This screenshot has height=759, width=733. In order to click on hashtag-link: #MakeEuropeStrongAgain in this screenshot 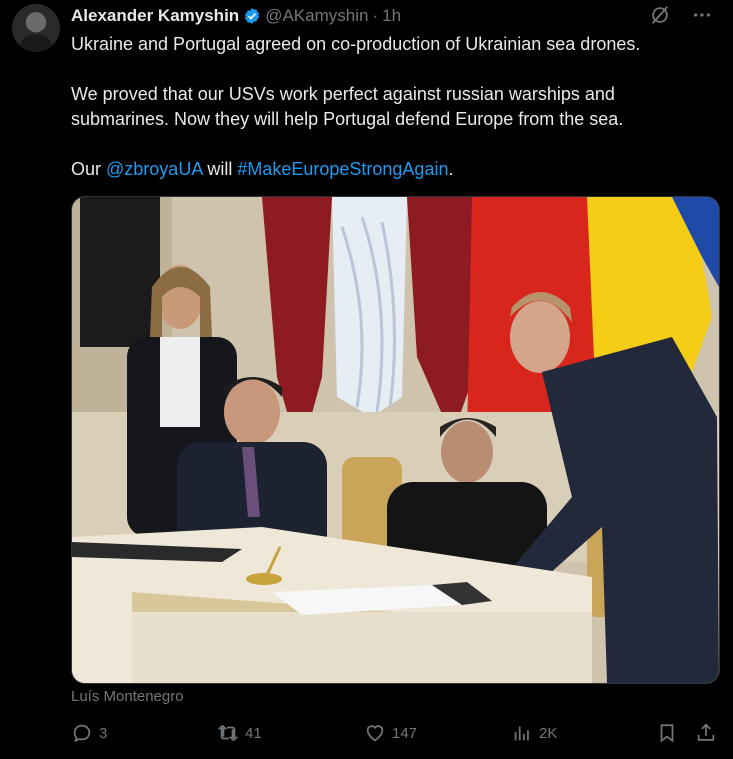, I will do `click(342, 169)`.